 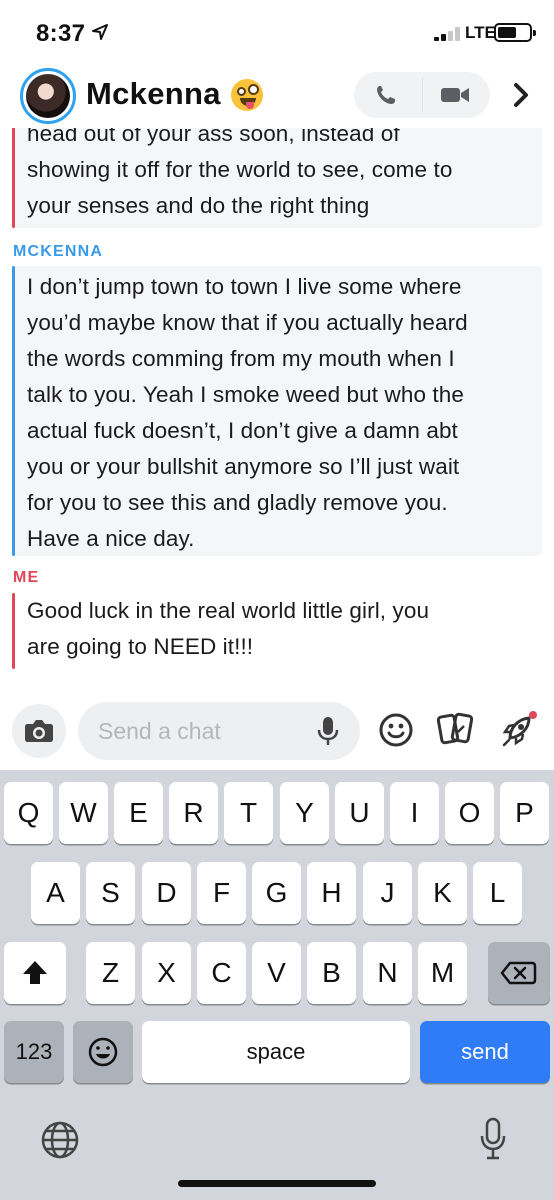 What do you see at coordinates (331, 893) in the screenshot?
I see `key-h: H` at bounding box center [331, 893].